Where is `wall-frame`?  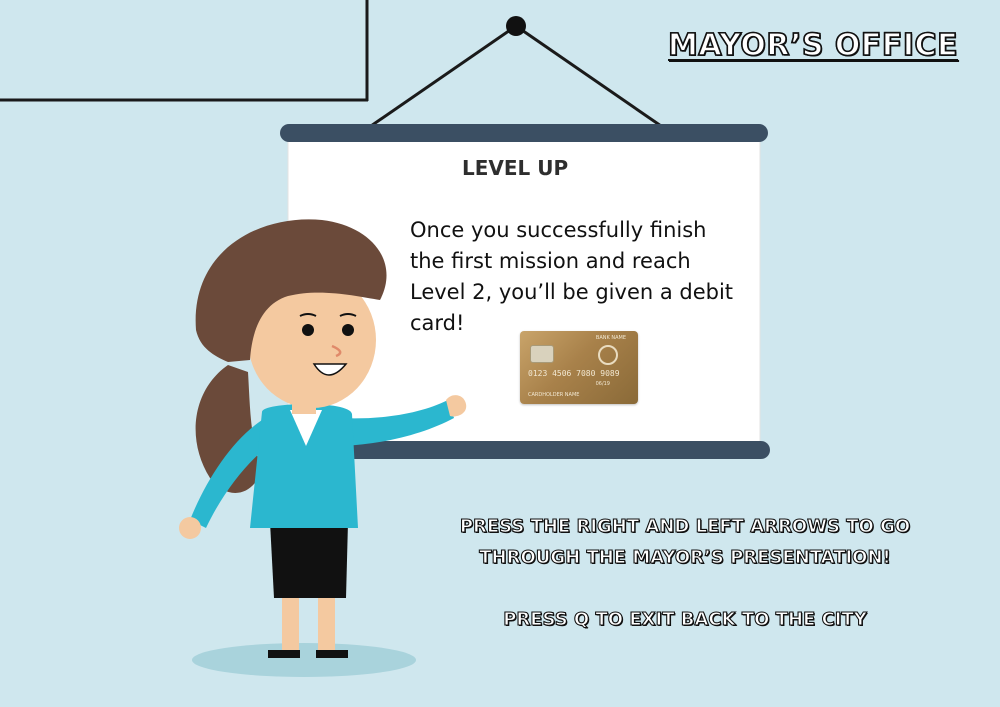
wall-frame is located at coordinates (184, 51).